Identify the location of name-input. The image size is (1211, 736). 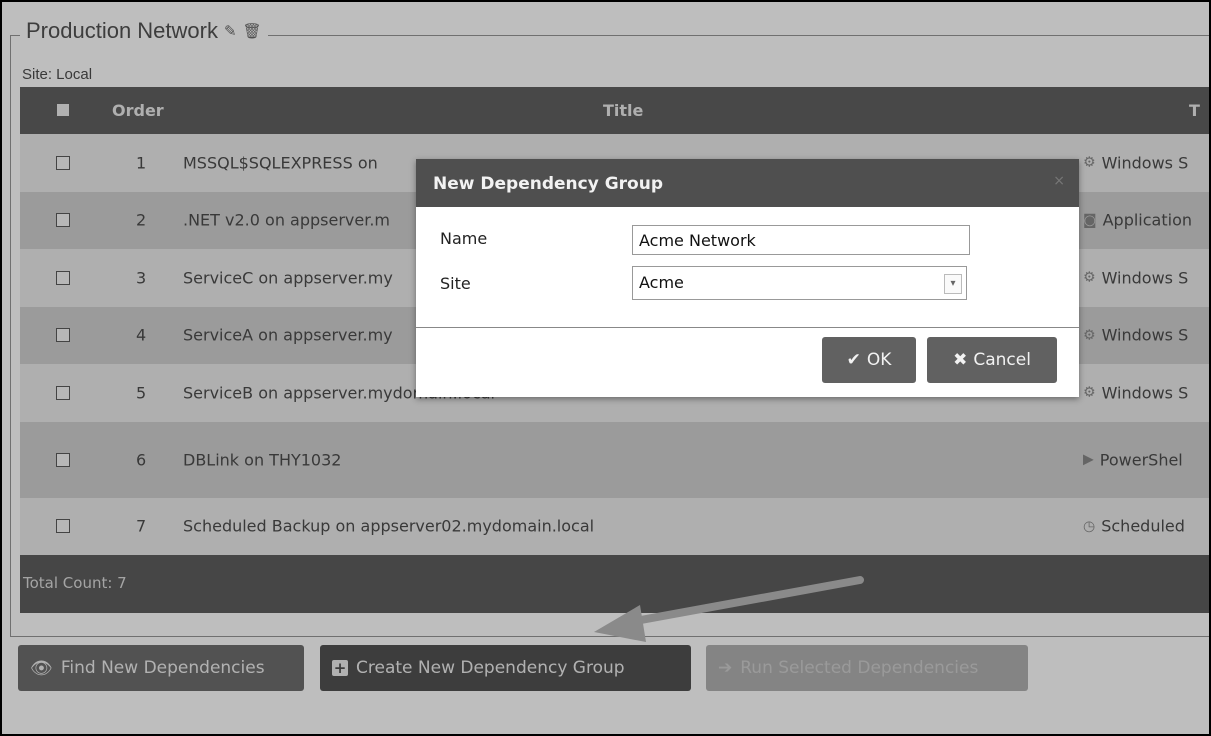
(801, 240).